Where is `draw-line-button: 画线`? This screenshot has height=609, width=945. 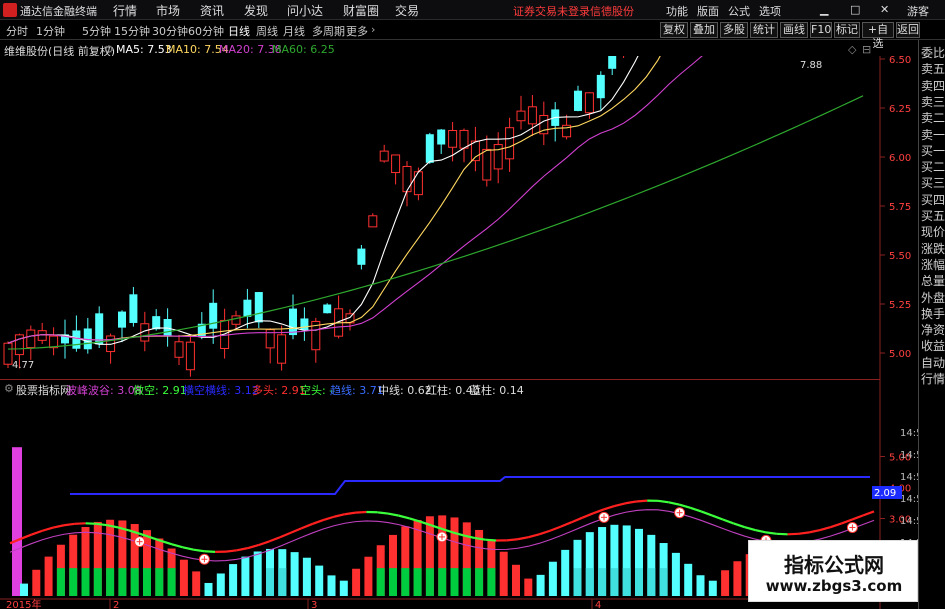 draw-line-button: 画线 is located at coordinates (794, 30).